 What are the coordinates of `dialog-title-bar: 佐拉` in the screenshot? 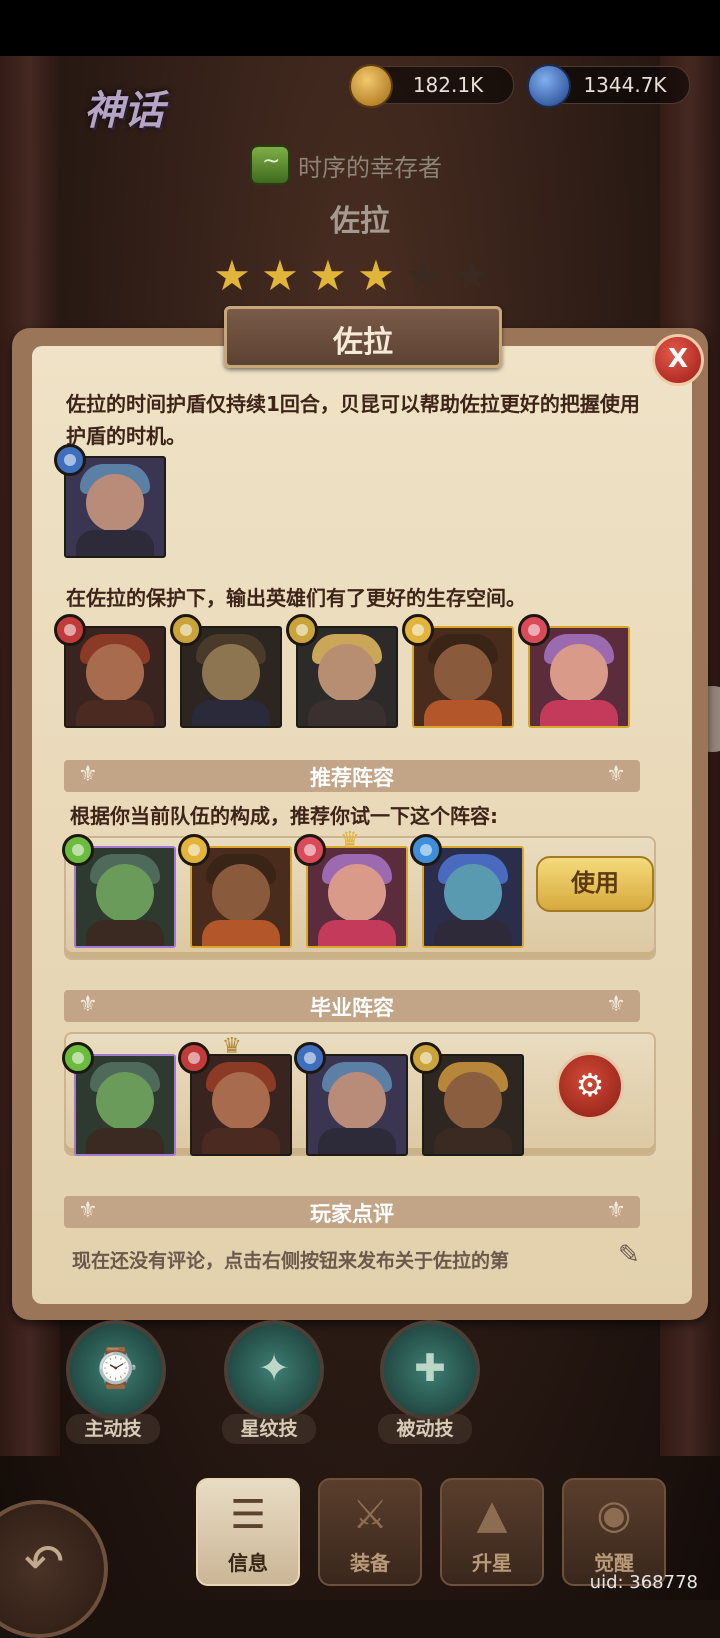 It's located at (363, 337).